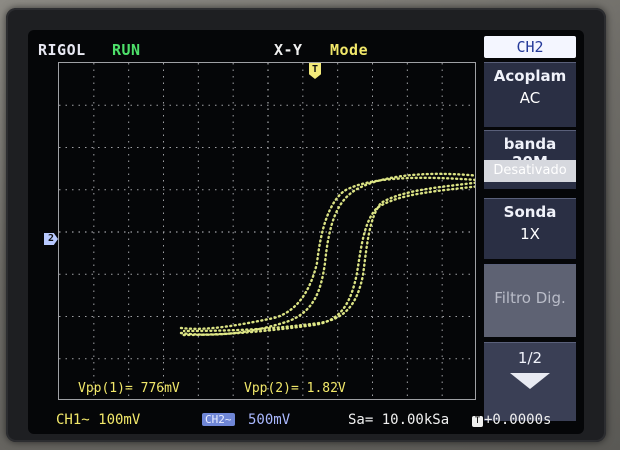  Describe the element at coordinates (129, 388) in the screenshot. I see `vpp1-measurement: Vpp(1)= 776mV` at that location.